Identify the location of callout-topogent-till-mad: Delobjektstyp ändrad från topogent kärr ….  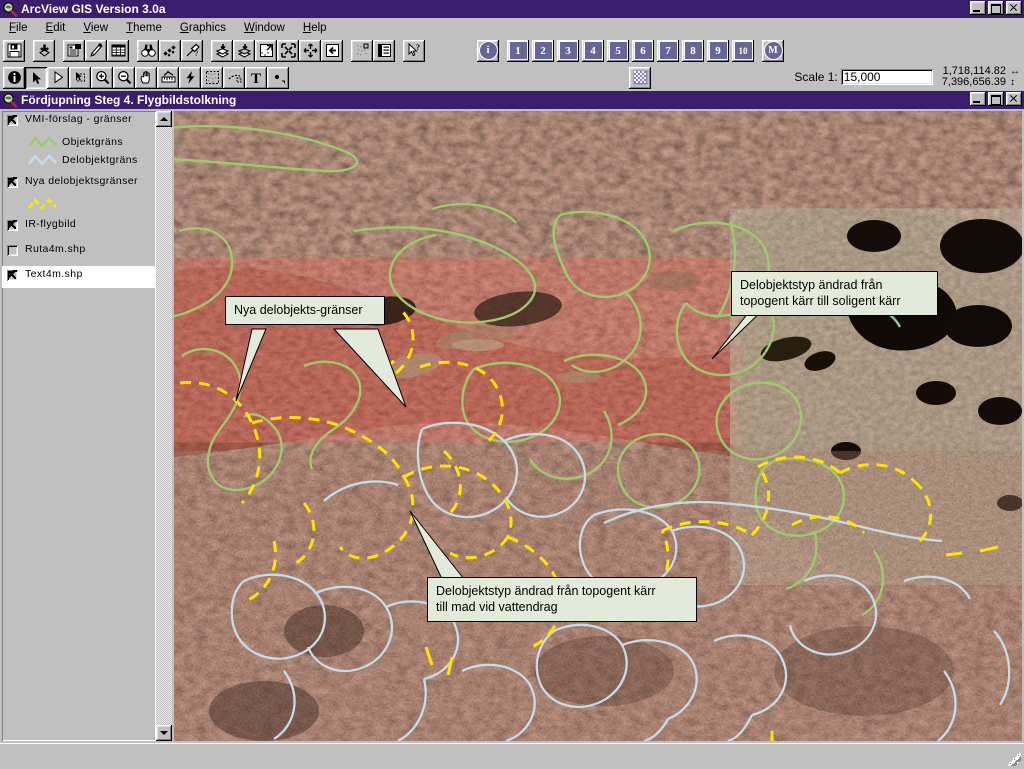
(562, 599).